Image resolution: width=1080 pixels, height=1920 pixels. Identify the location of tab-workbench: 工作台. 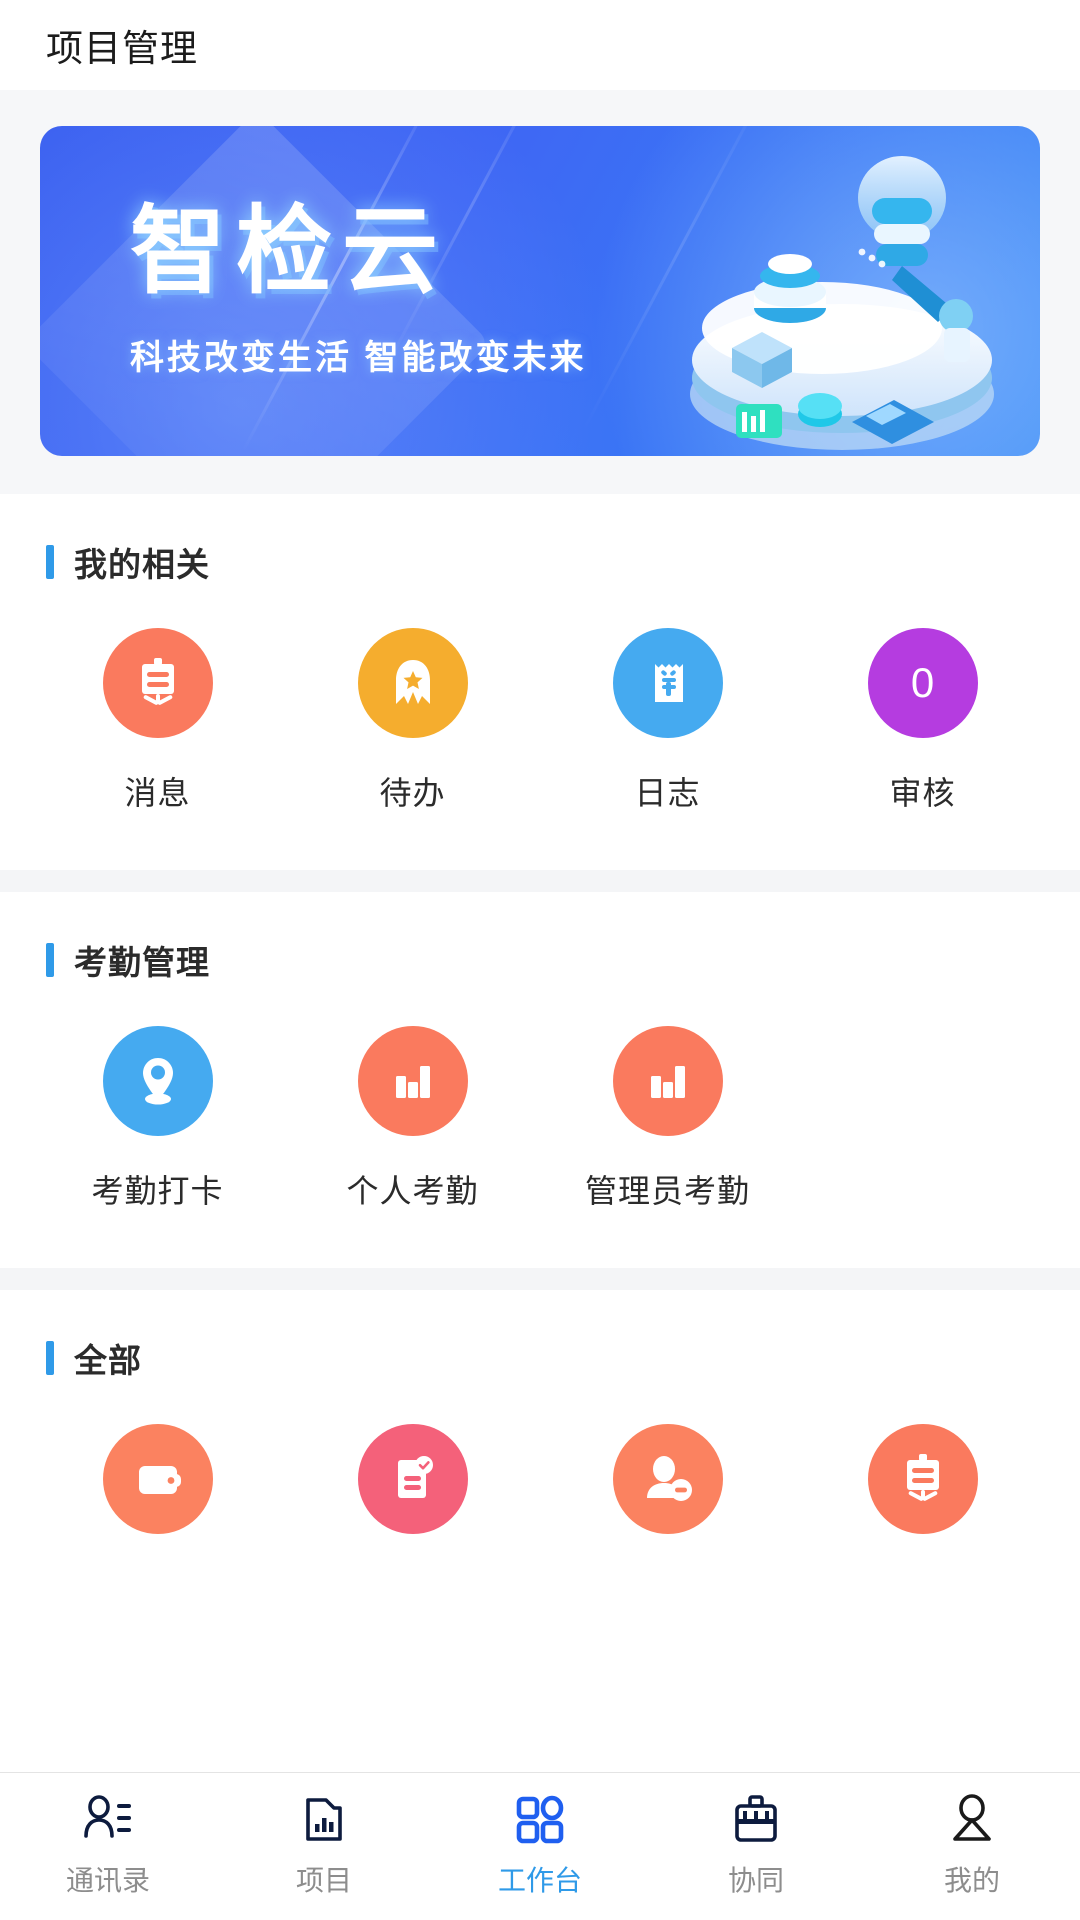
(540, 1844).